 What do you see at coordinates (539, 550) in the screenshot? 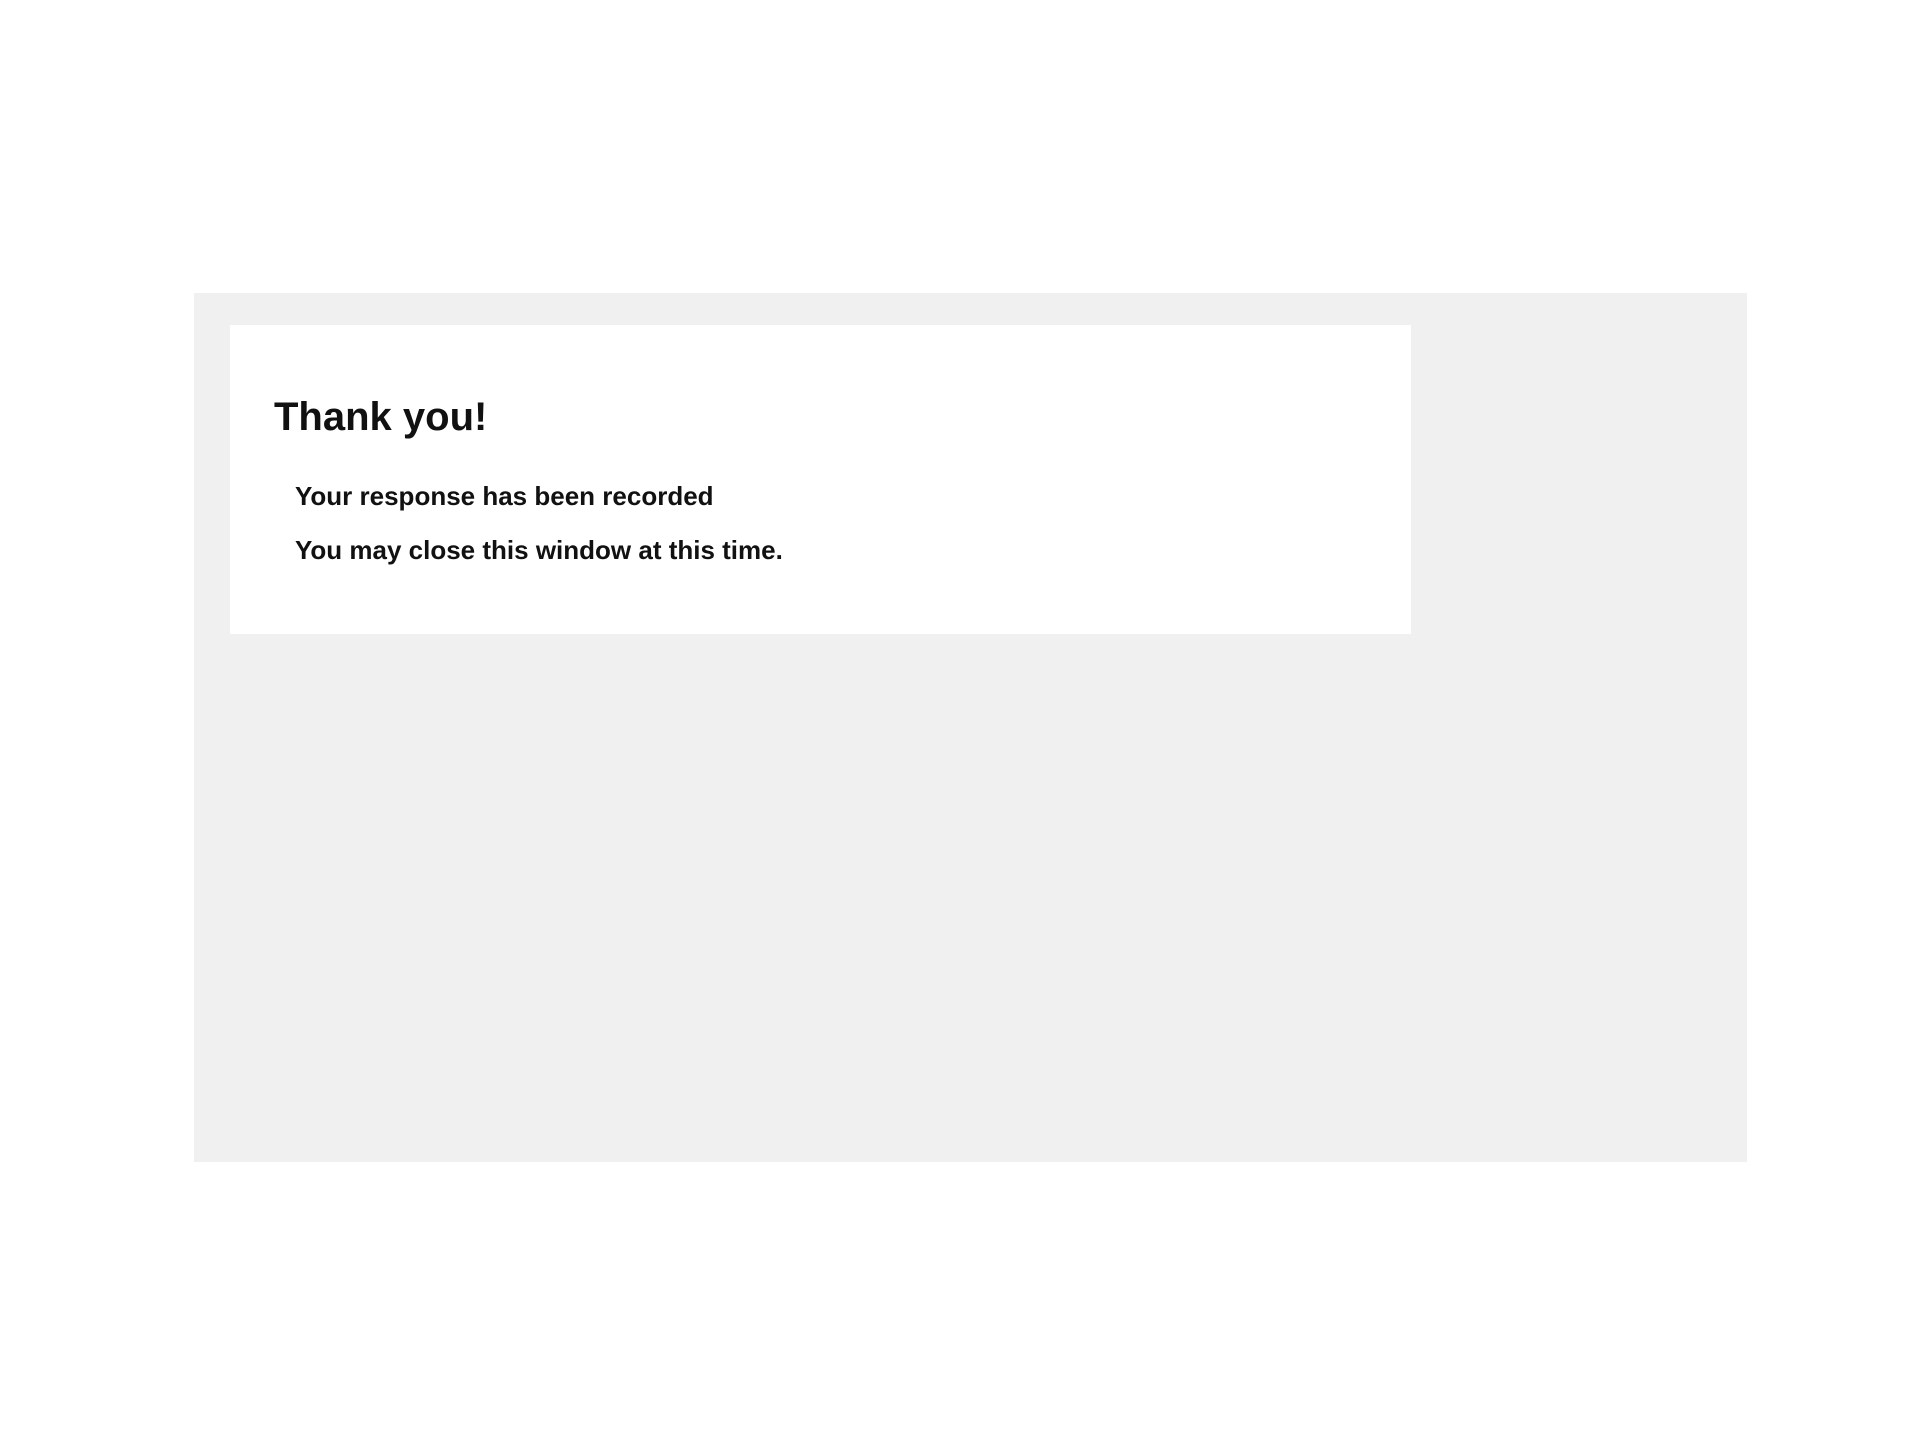
I see `close-window-message: You may close this window at this time.` at bounding box center [539, 550].